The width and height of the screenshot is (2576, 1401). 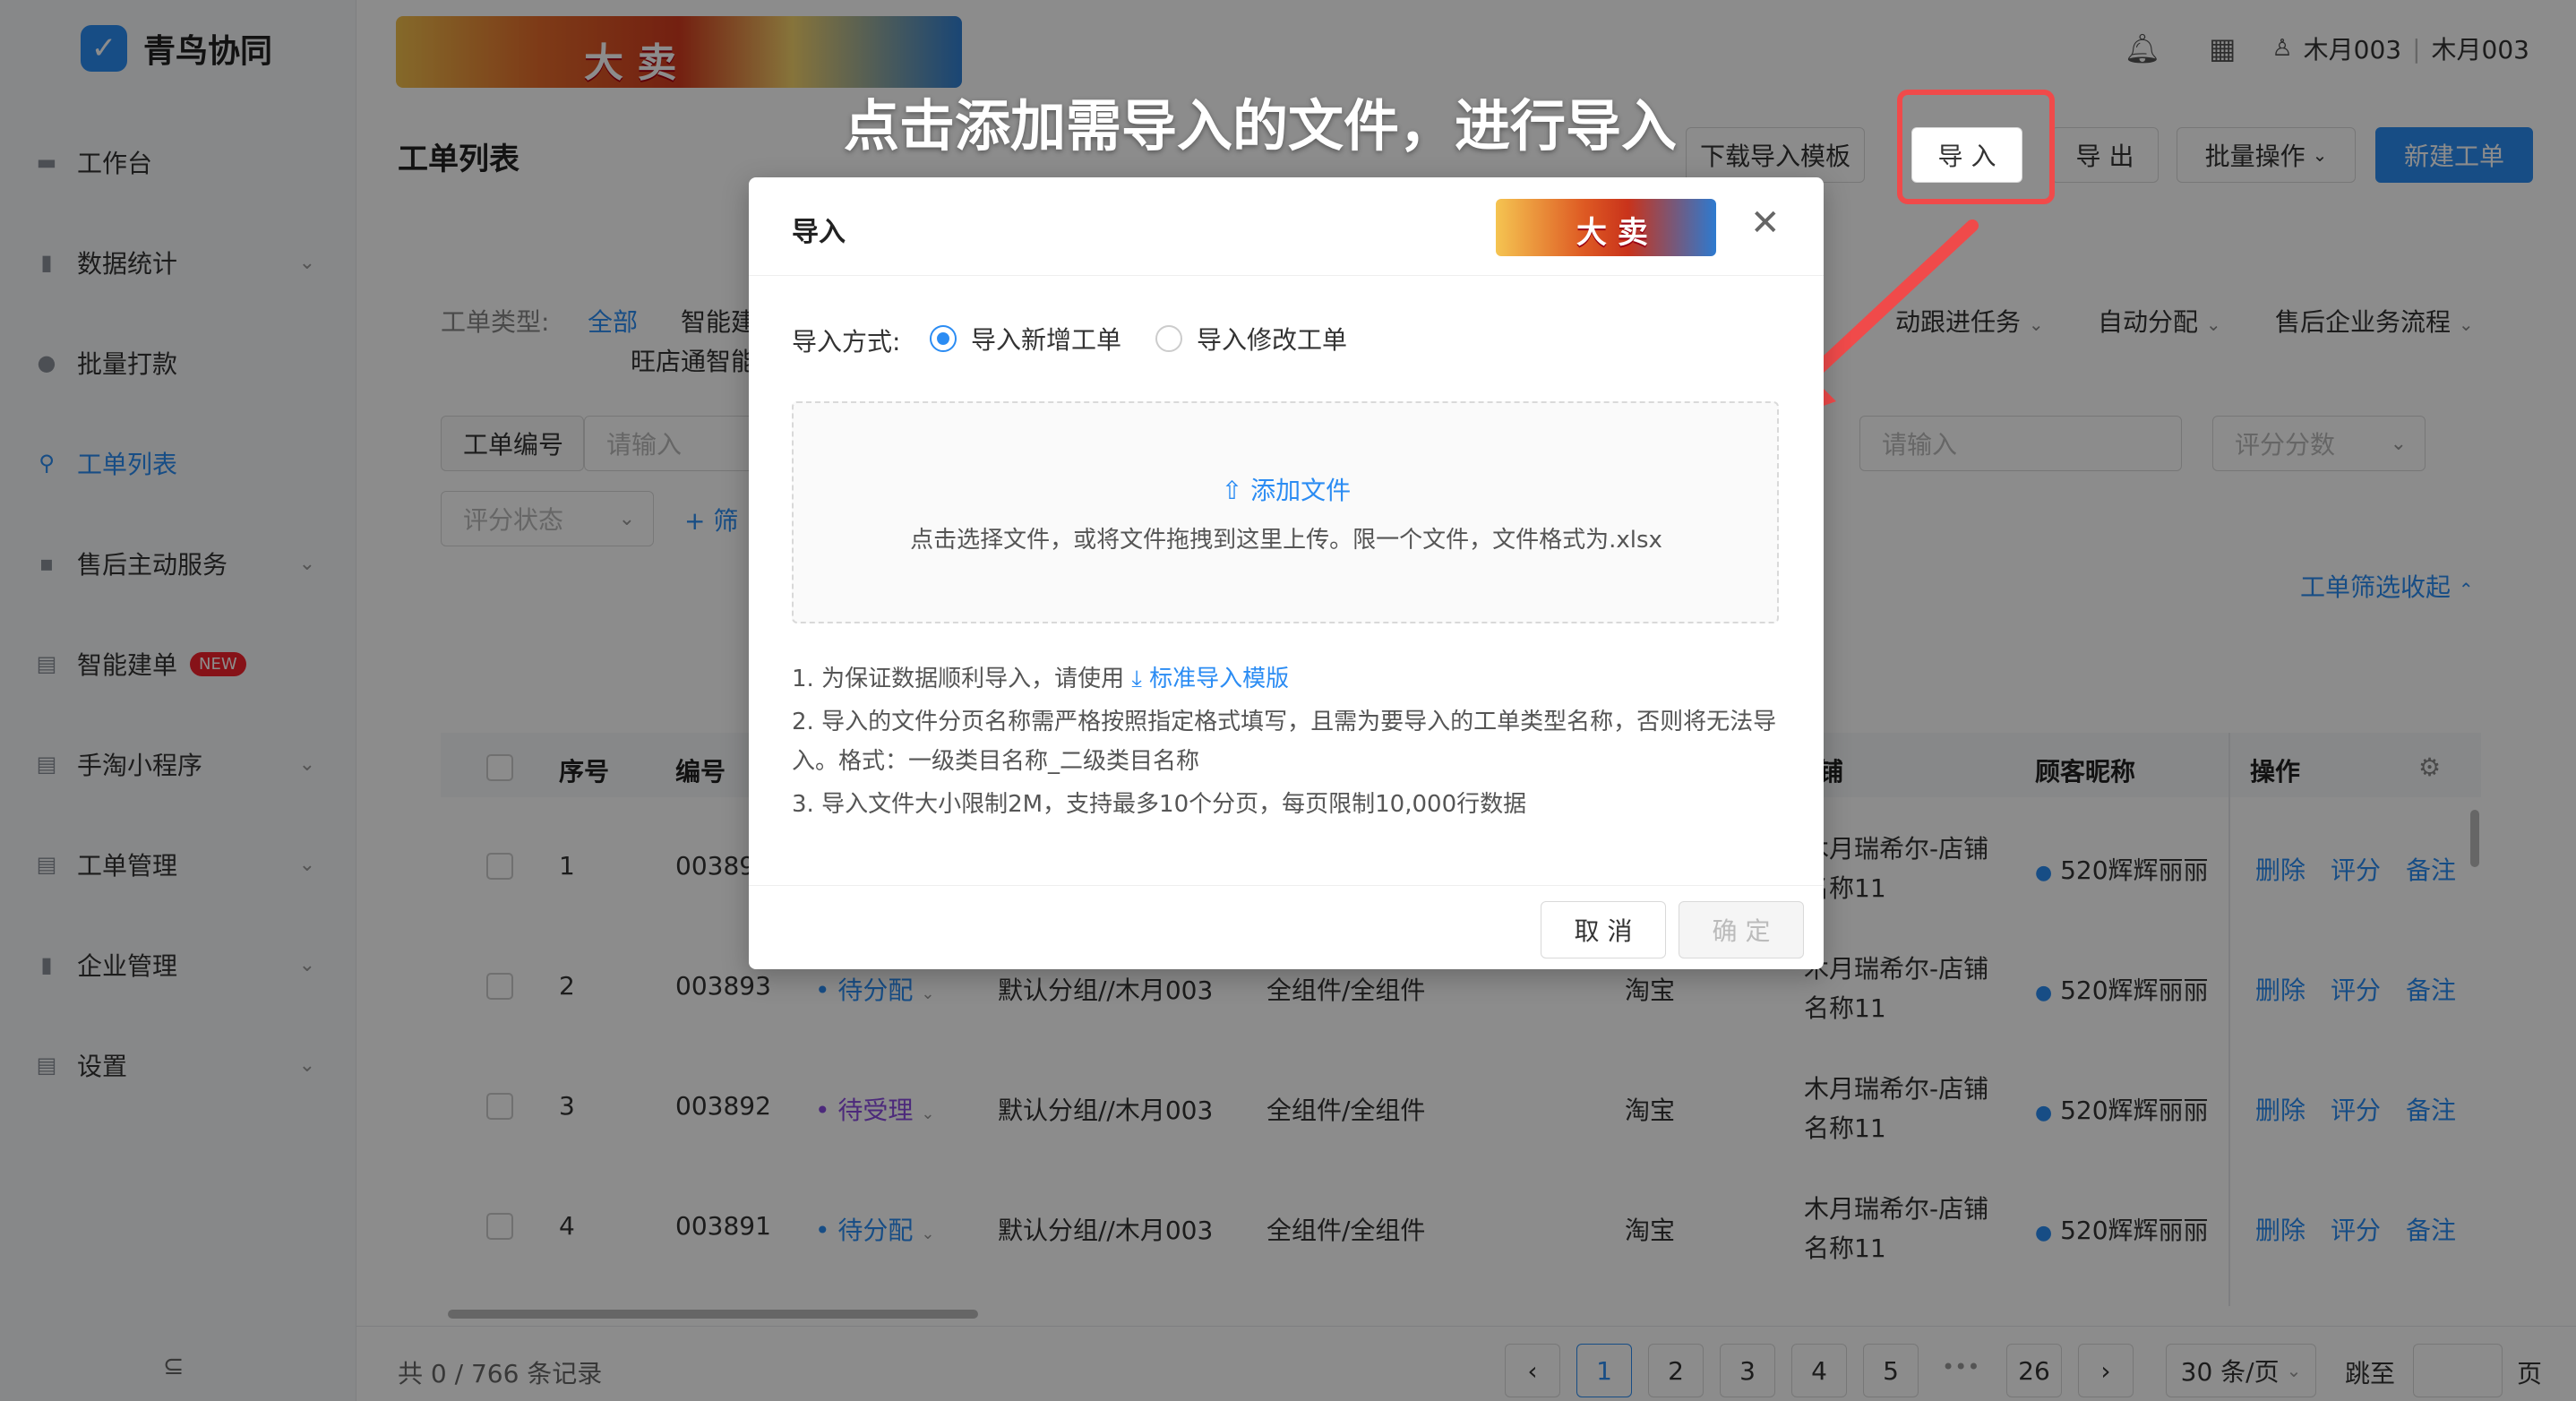 What do you see at coordinates (1612, 233) in the screenshot?
I see `dialog-banner-text: 大 卖` at bounding box center [1612, 233].